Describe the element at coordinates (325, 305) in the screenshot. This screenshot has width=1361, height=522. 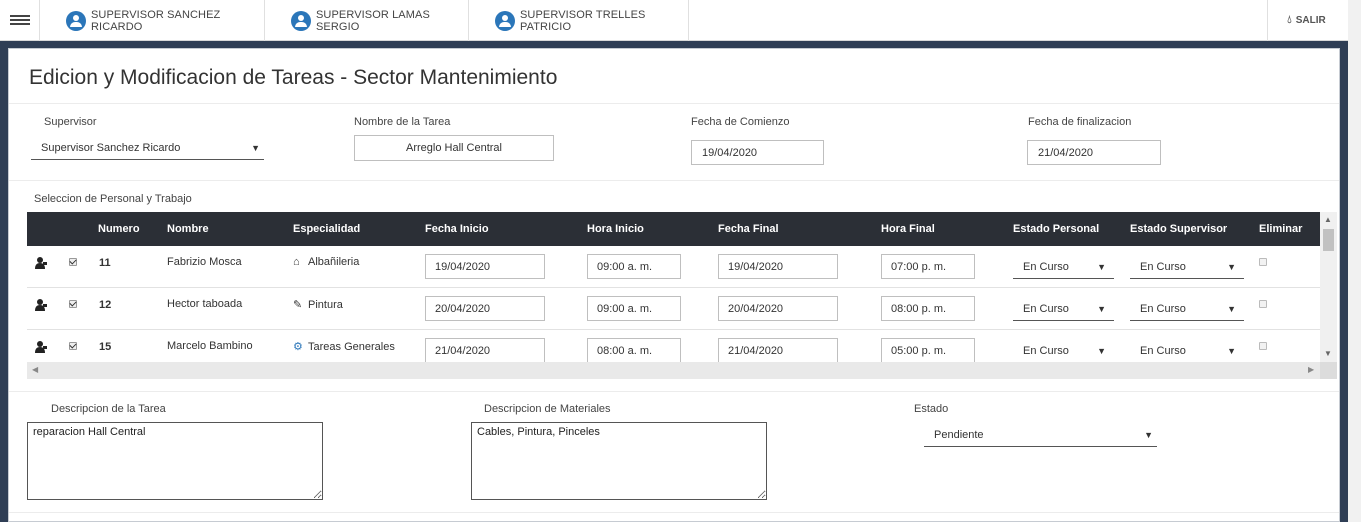
I see `specialty-label: Pintura` at that location.